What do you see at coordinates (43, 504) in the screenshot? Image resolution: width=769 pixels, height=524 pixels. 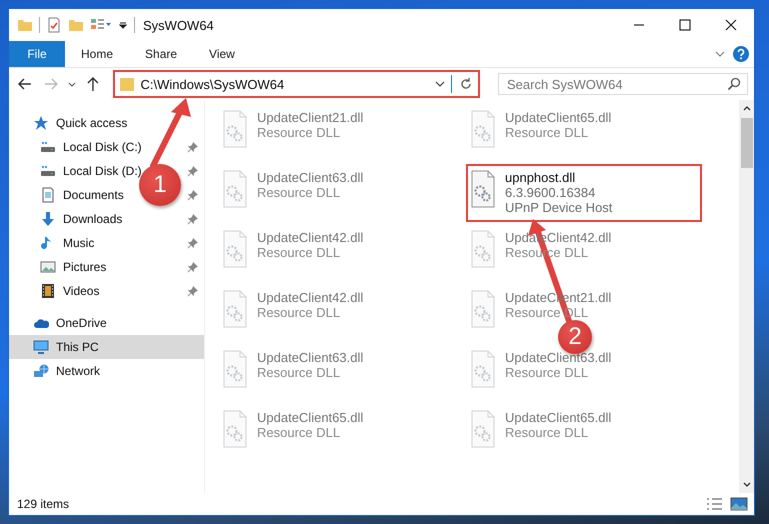 I see `item-count: 129 items` at bounding box center [43, 504].